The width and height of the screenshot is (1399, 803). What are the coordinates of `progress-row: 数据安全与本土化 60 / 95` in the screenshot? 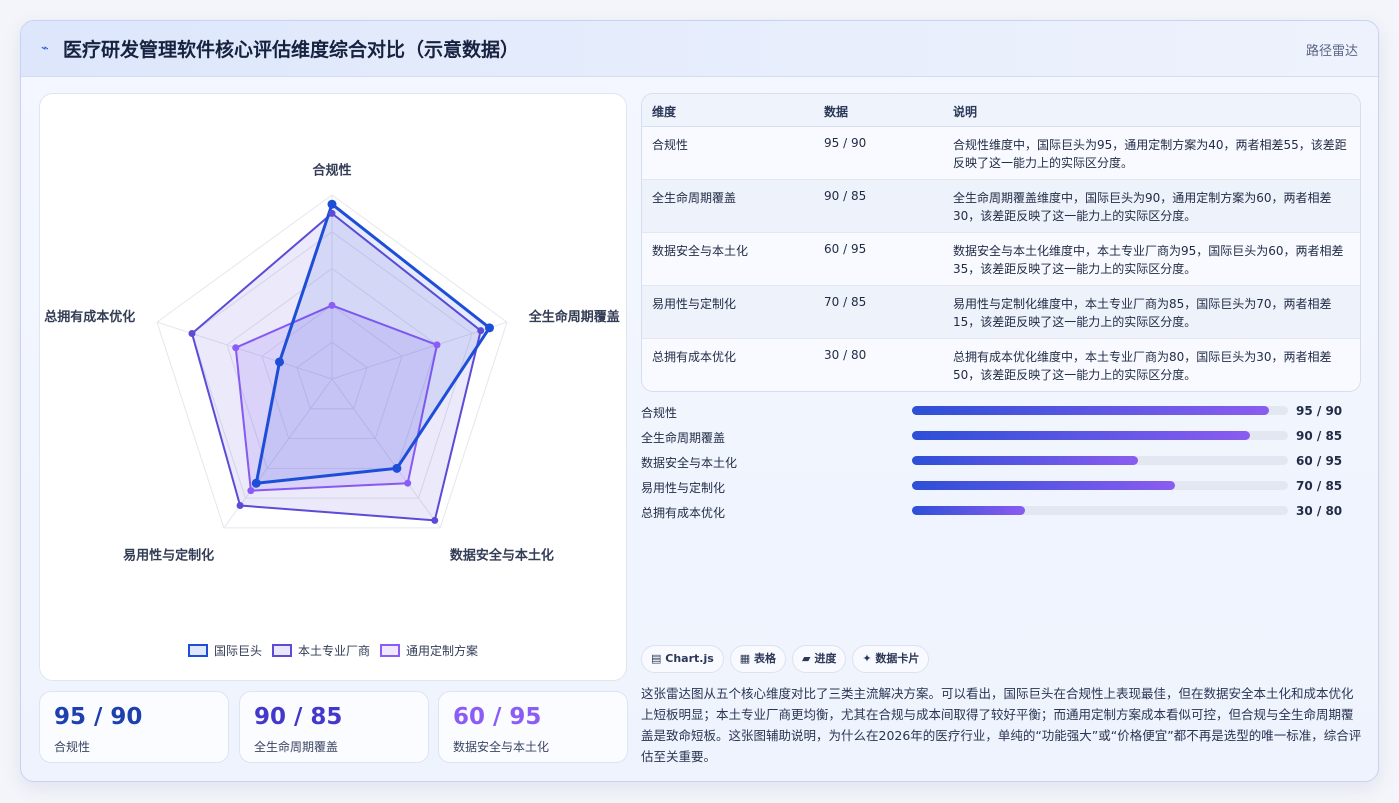 It's located at (1001, 463).